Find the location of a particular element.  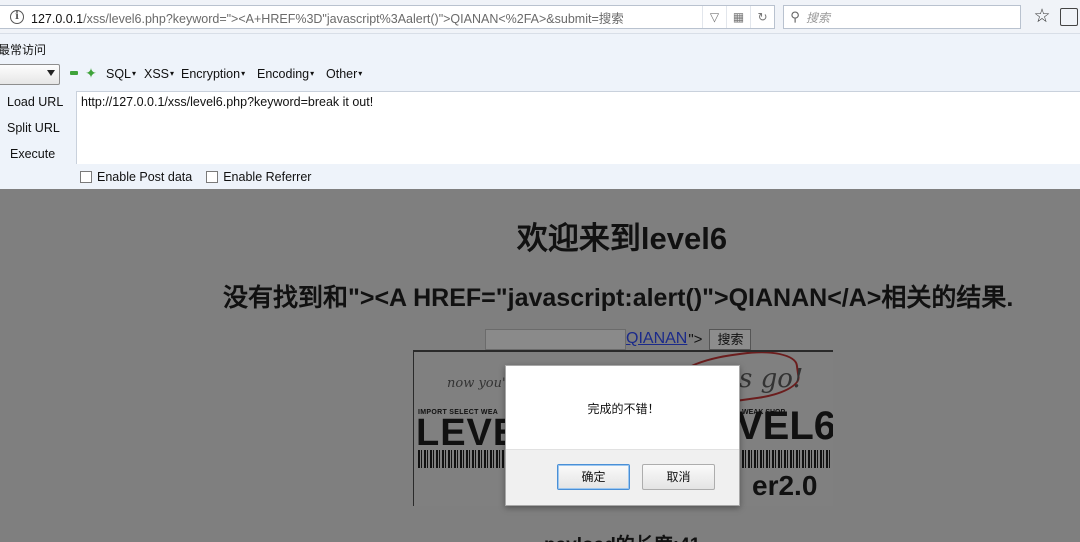

split-url-button: Split URL is located at coordinates (33, 128).